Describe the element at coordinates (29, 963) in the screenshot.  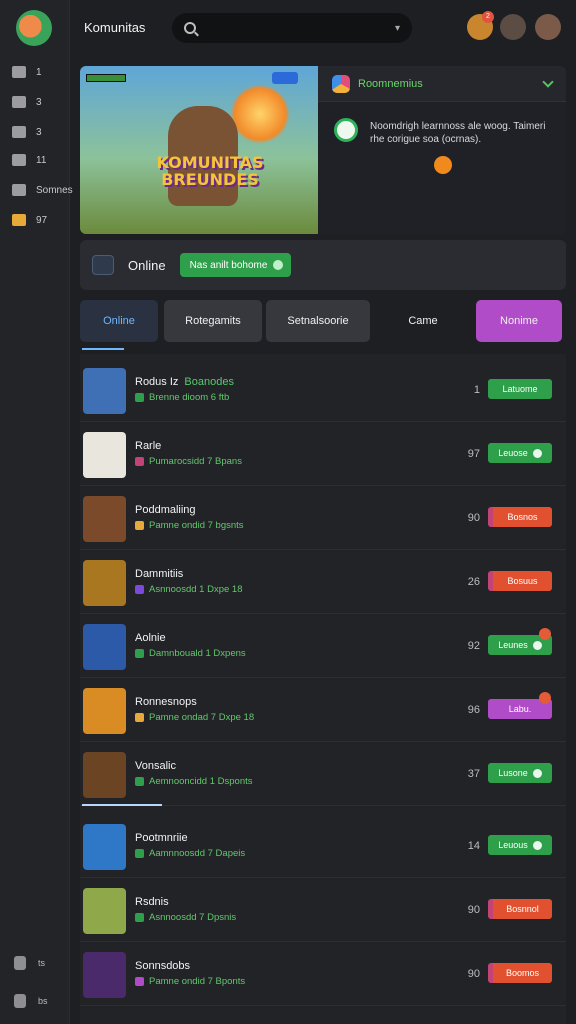
I see `sidebar-footer-item-0: ts` at that location.